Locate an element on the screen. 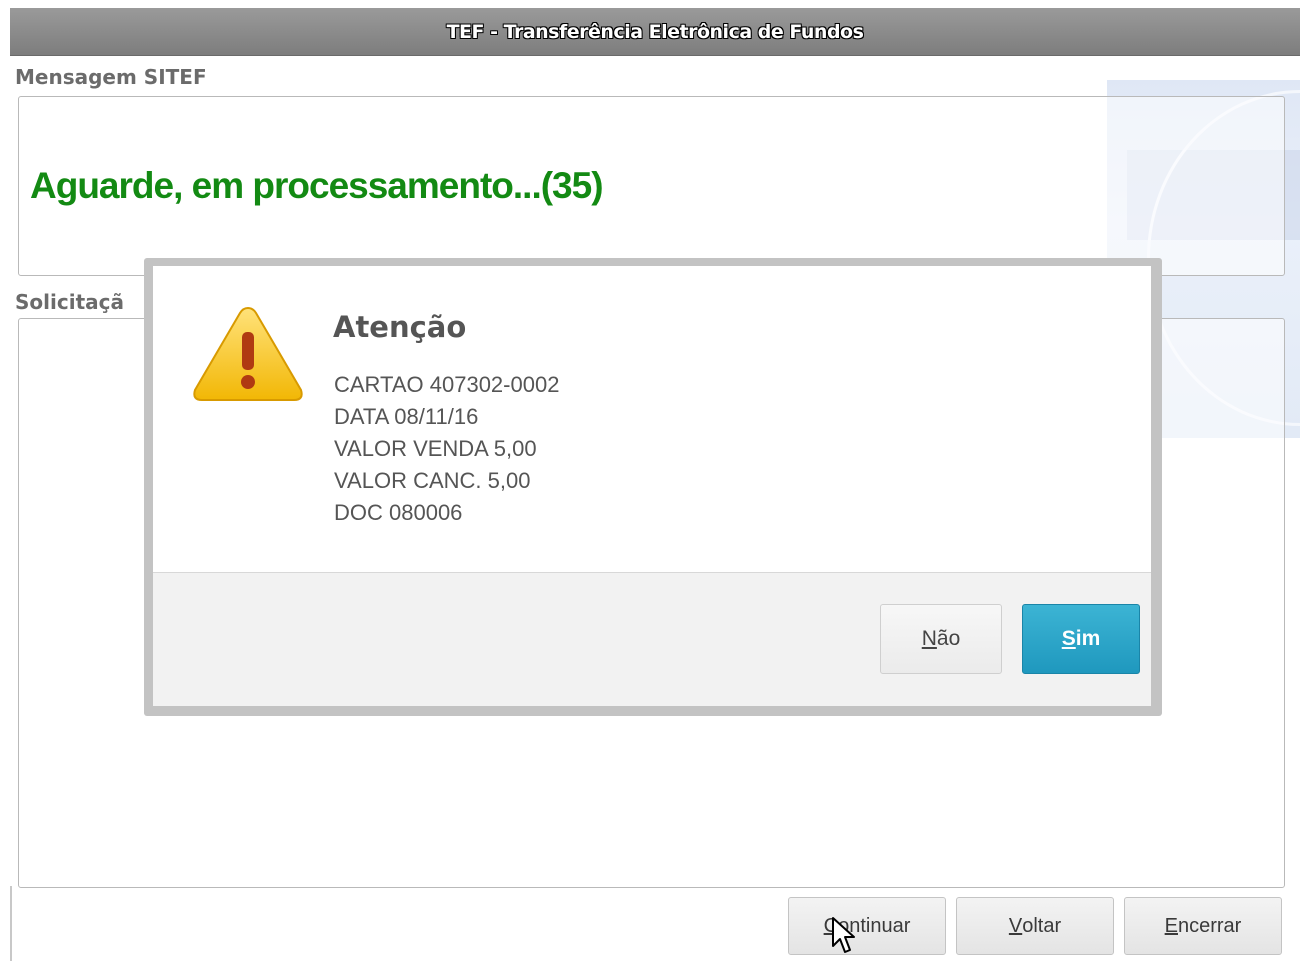 The height and width of the screenshot is (961, 1304). dialog-line-doc: DOC 080006 is located at coordinates (398, 512).